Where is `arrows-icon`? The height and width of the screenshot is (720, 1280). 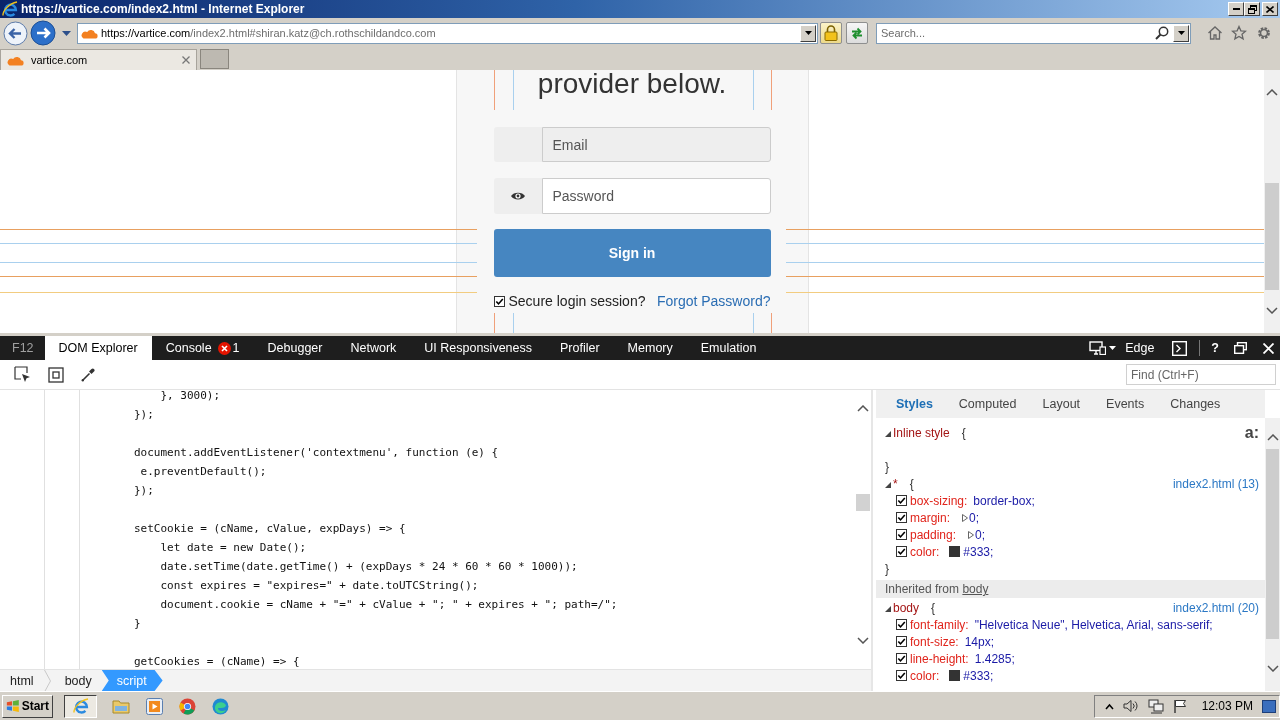
arrows-icon is located at coordinates (857, 33).